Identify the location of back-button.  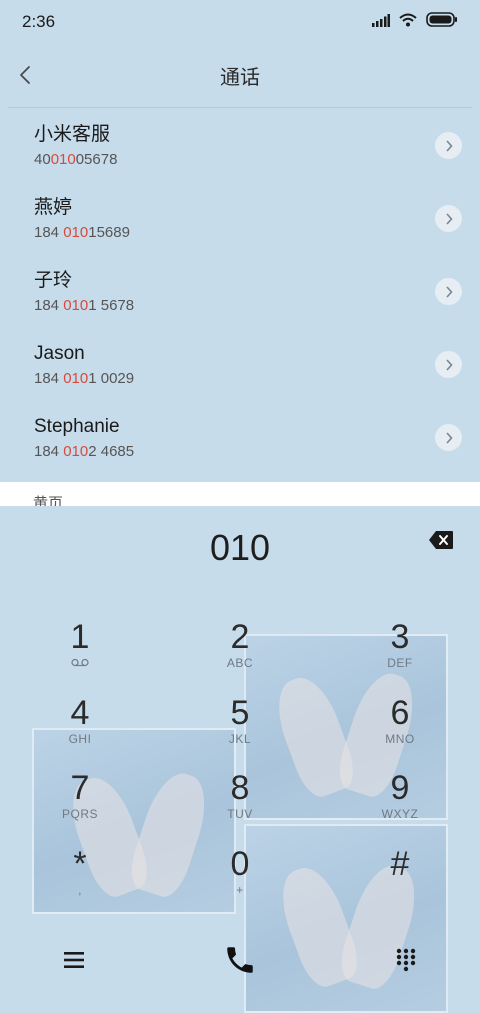
(25, 75).